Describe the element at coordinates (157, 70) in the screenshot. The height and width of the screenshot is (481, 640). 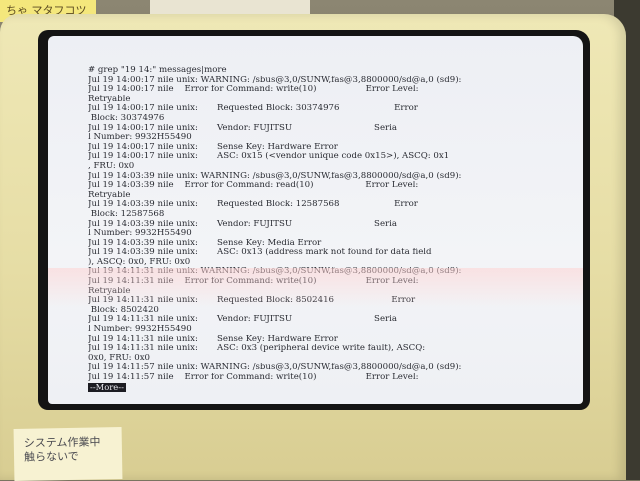
I see `shell-command-line: # grep "19 14:" messages|more` at that location.